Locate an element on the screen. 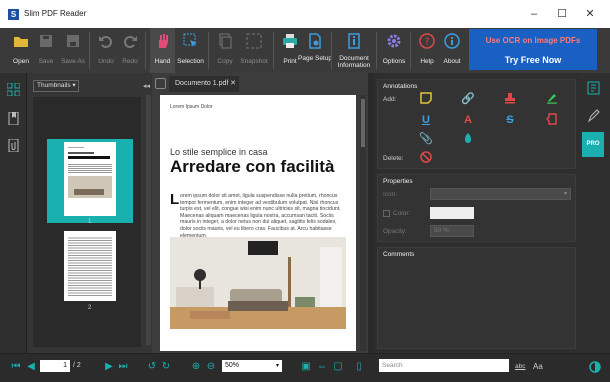  thumbnails-grid-icon is located at coordinates (13, 89).